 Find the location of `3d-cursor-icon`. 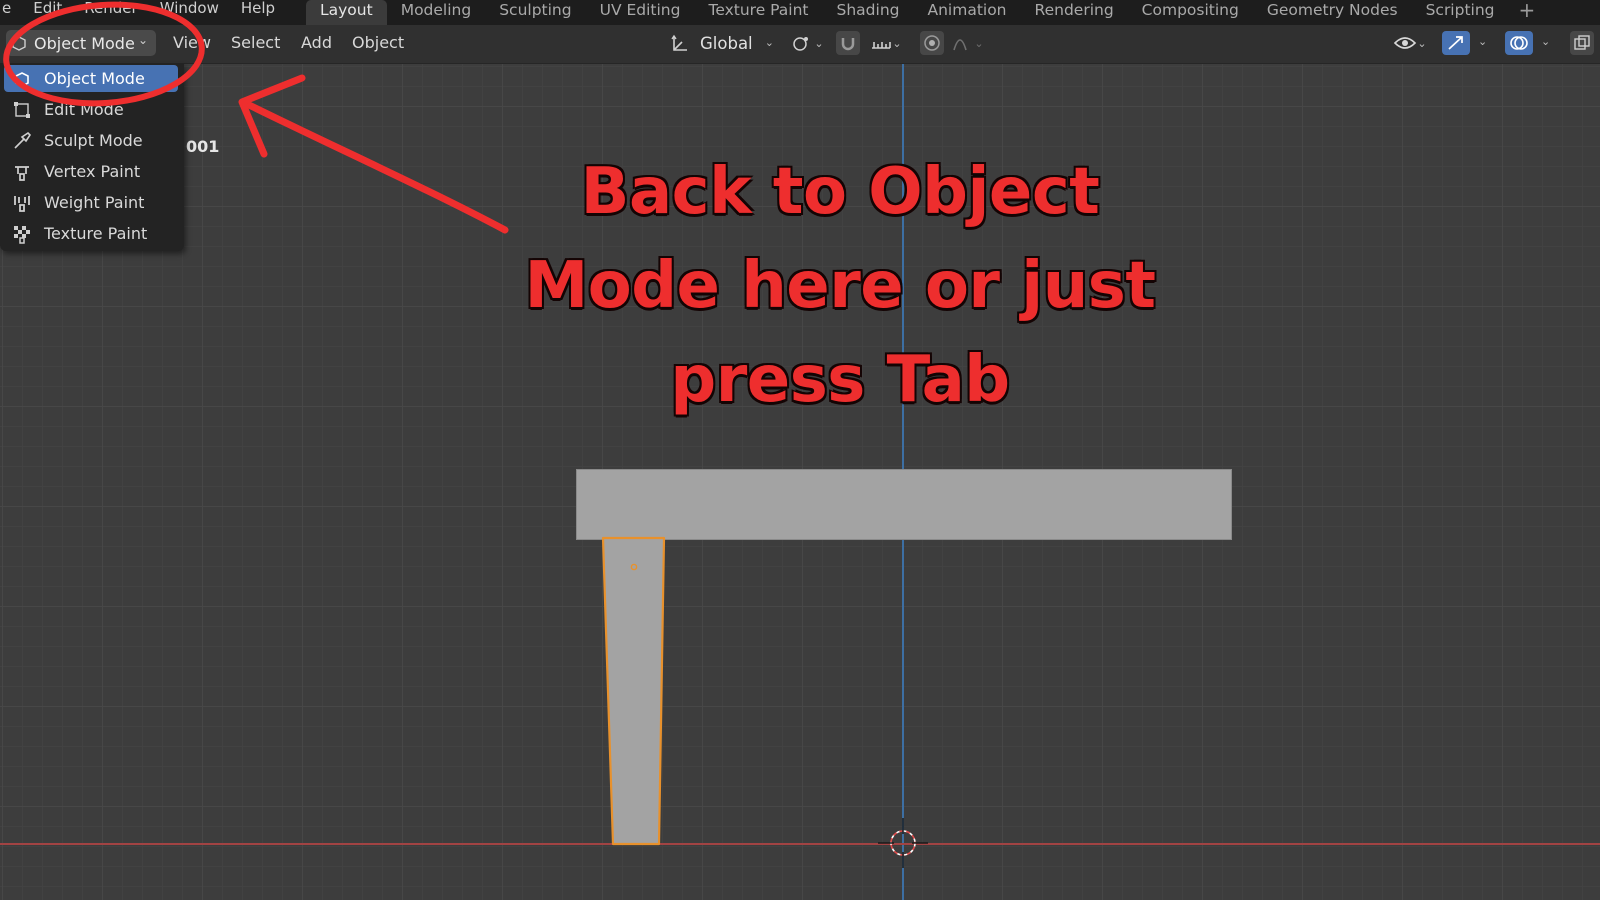

3d-cursor-icon is located at coordinates (903, 843).